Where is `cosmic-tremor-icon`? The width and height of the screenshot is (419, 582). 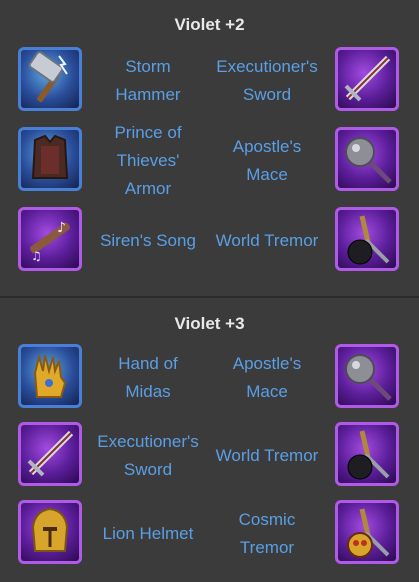
cosmic-tremor-icon is located at coordinates (367, 532).